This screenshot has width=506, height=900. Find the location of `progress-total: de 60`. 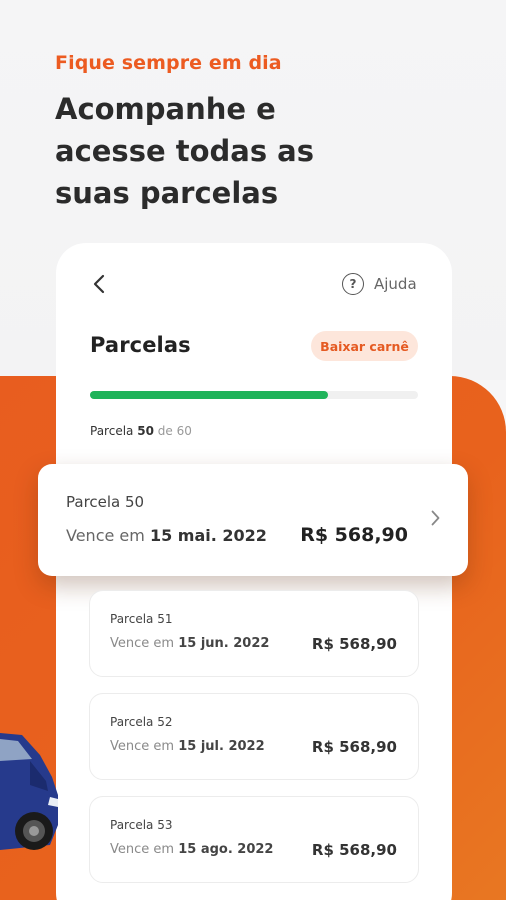

progress-total: de 60 is located at coordinates (174, 431).